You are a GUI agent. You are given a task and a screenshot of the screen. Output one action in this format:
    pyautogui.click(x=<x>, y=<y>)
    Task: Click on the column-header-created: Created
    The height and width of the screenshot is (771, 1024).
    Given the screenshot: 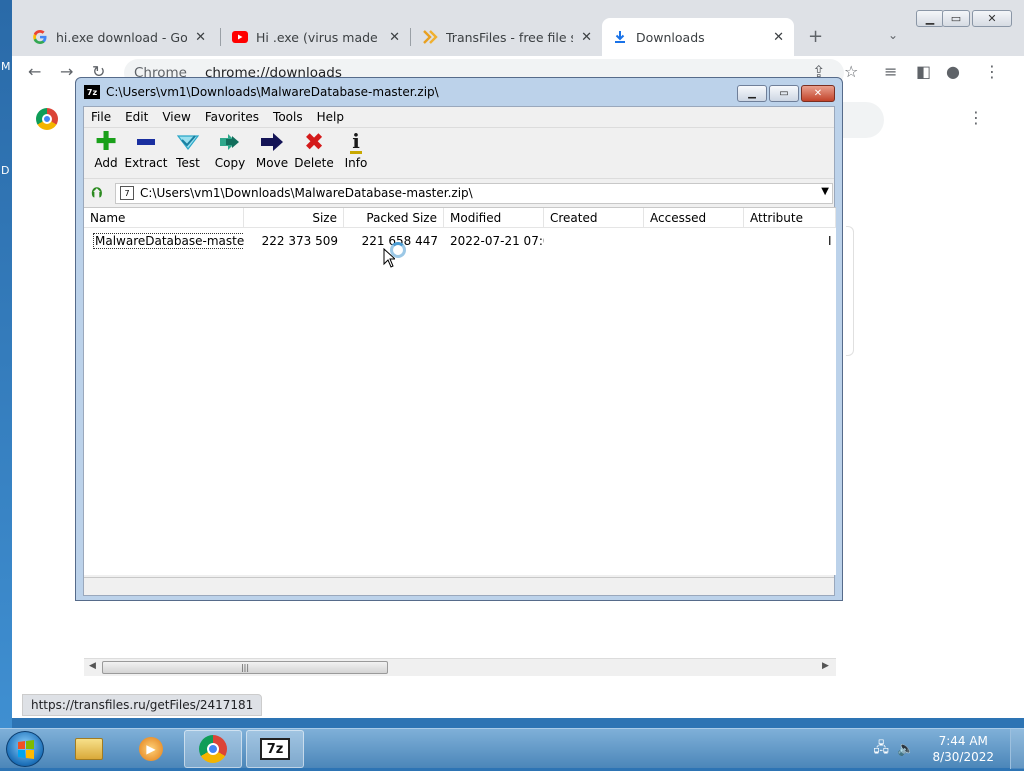 What is the action you would take?
    pyautogui.click(x=594, y=218)
    